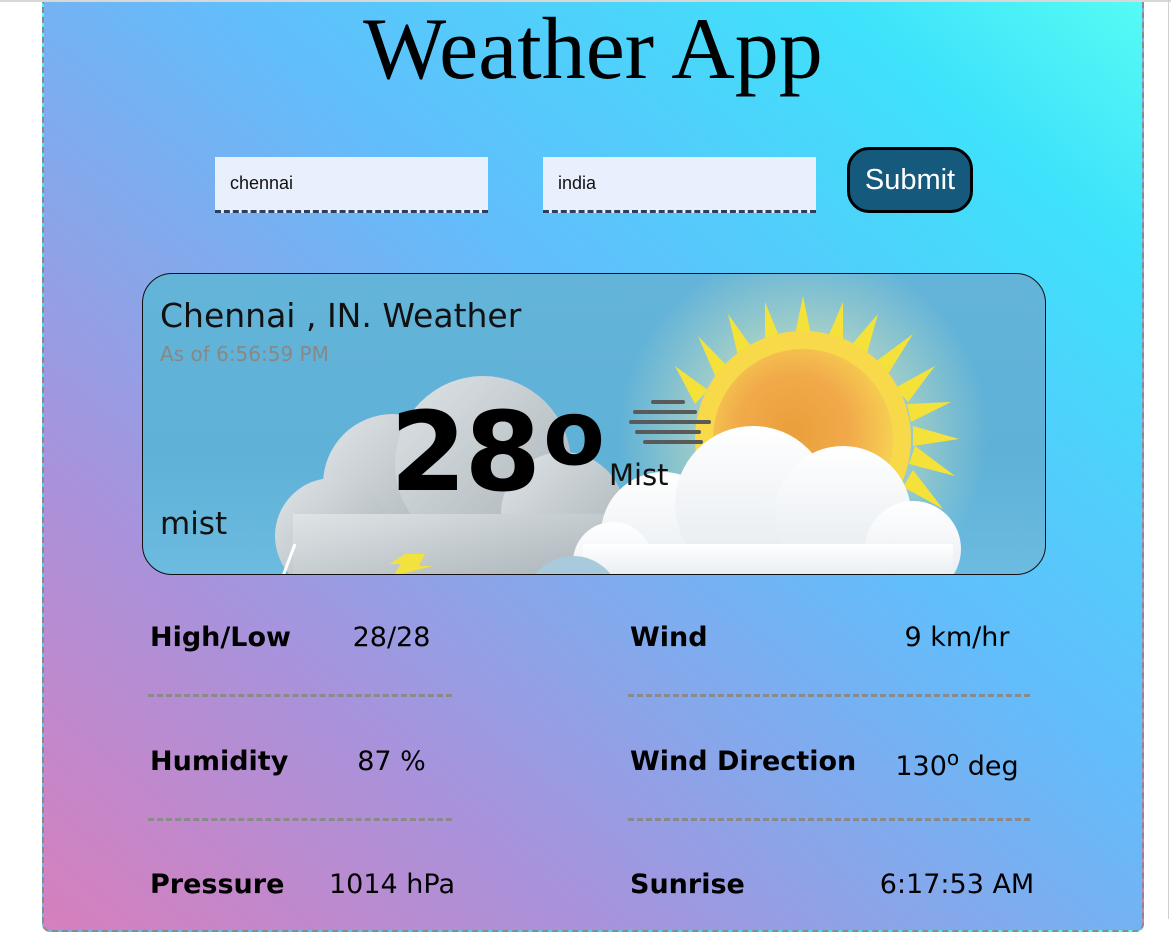  What do you see at coordinates (593, 50) in the screenshot?
I see `page-title: Weather App` at bounding box center [593, 50].